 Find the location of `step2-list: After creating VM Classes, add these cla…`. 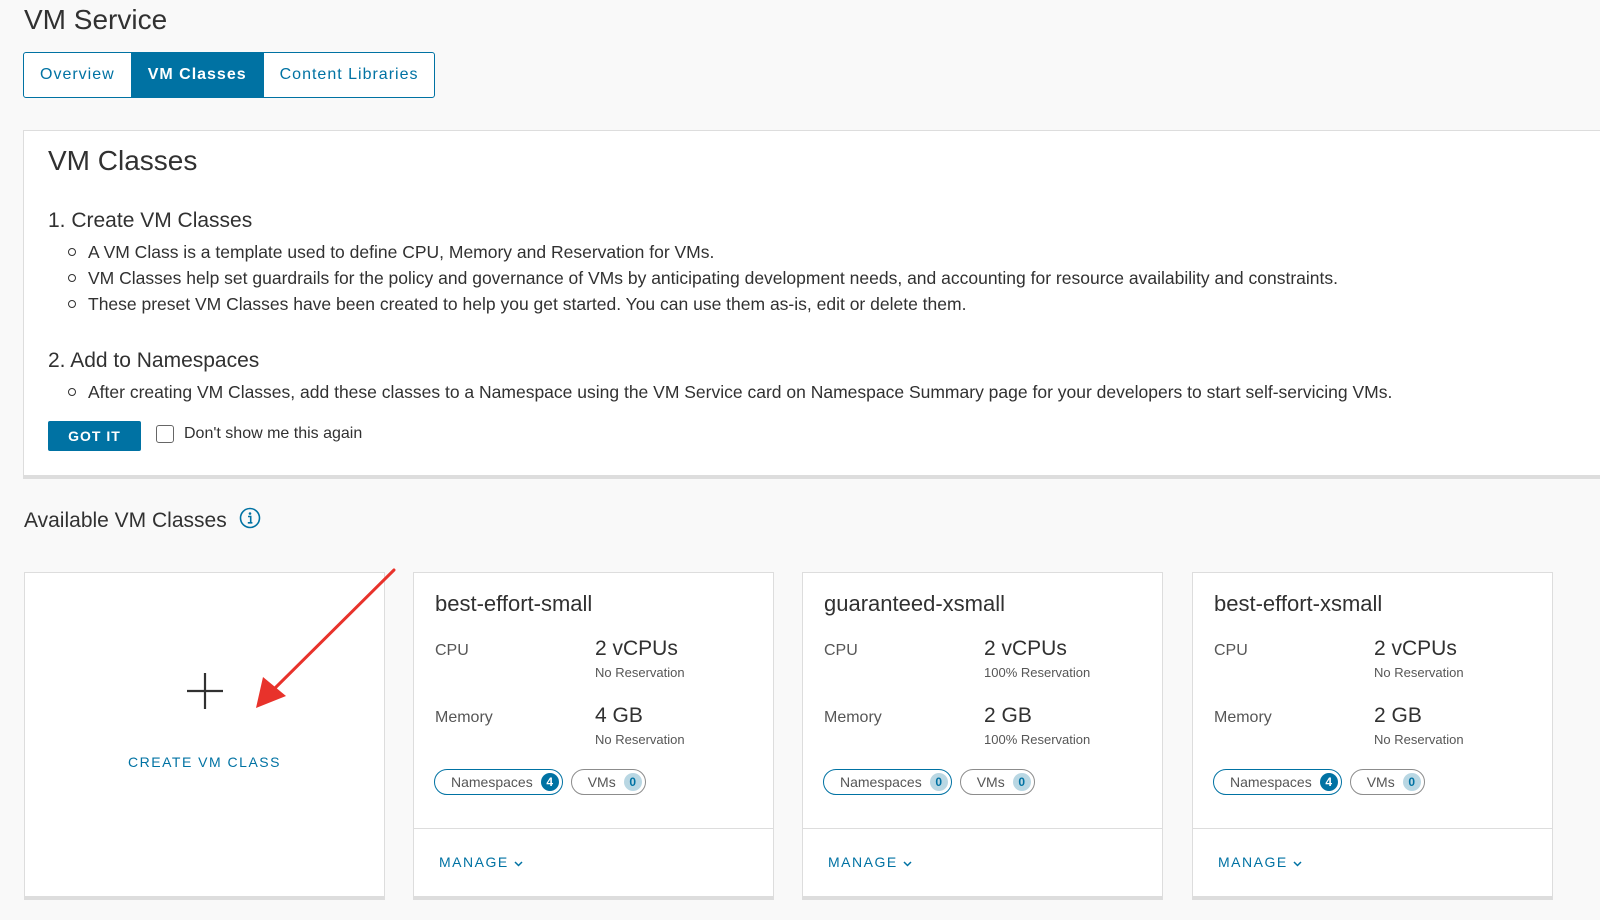

step2-list: After creating VM Classes, add these cla… is located at coordinates (730, 392).